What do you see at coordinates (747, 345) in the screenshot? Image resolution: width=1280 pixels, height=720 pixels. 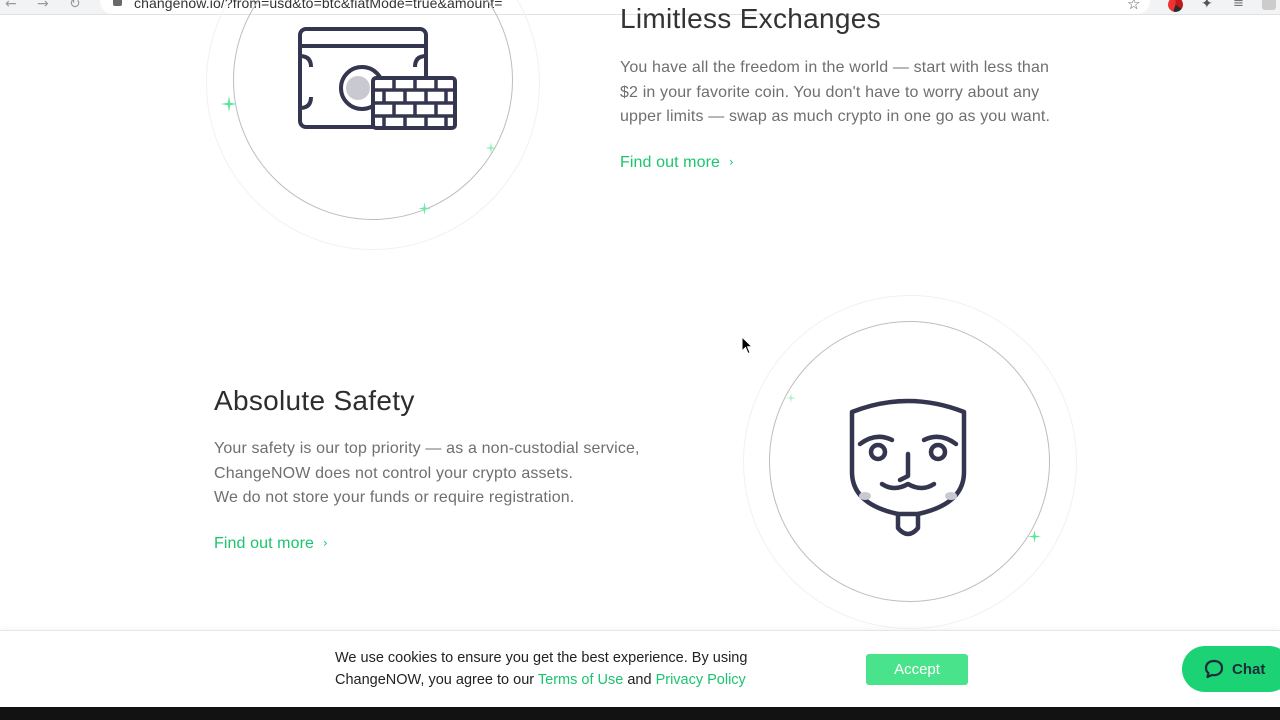 I see `mouse-cursor-icon` at bounding box center [747, 345].